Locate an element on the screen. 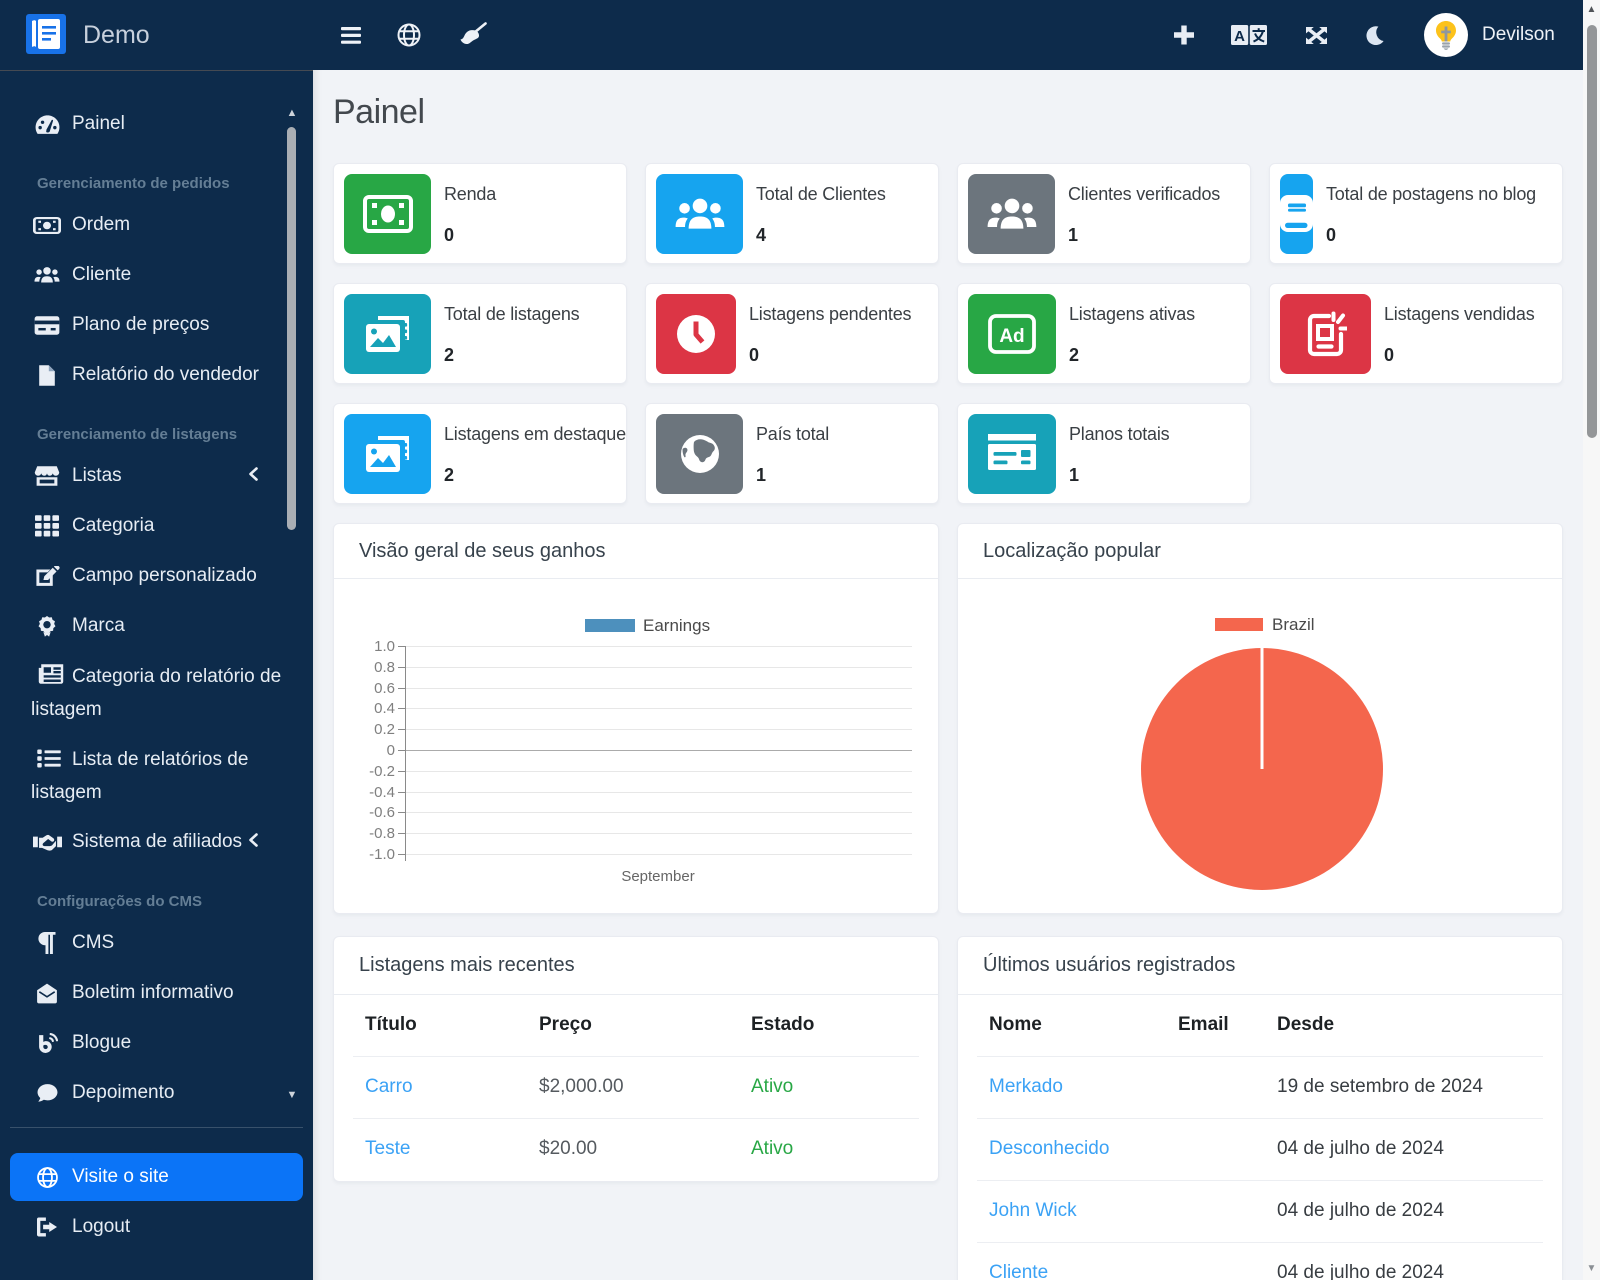 Image resolution: width=1600 pixels, height=1280 pixels. svg-text: 0.4 is located at coordinates (384, 708).